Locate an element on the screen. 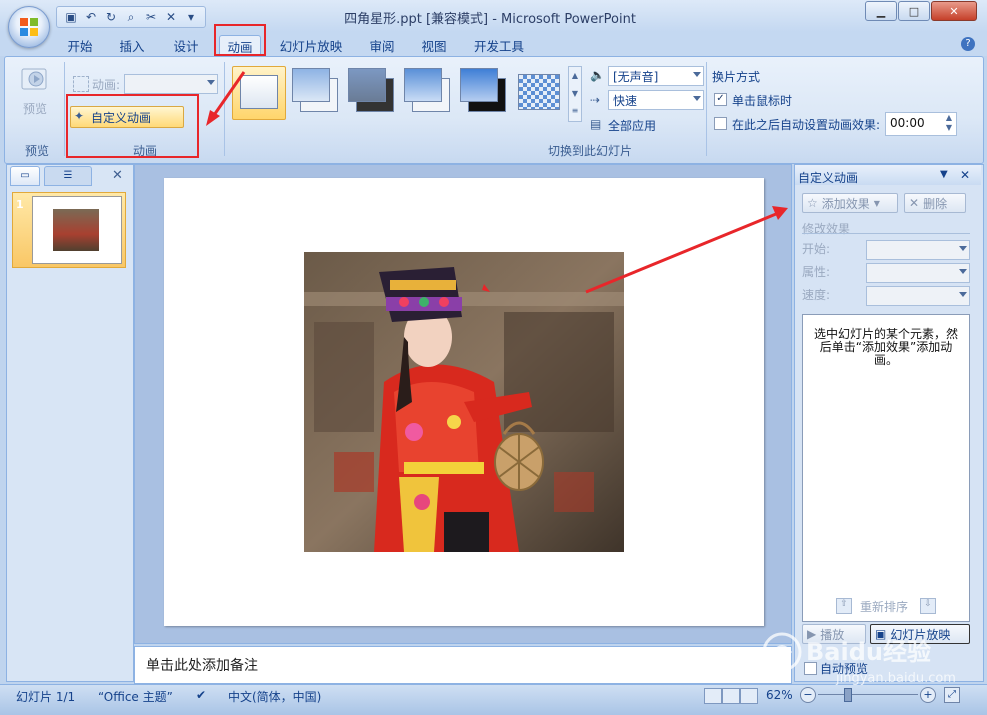 The image size is (987, 715). slide-sorter-icon is located at coordinates (731, 696).